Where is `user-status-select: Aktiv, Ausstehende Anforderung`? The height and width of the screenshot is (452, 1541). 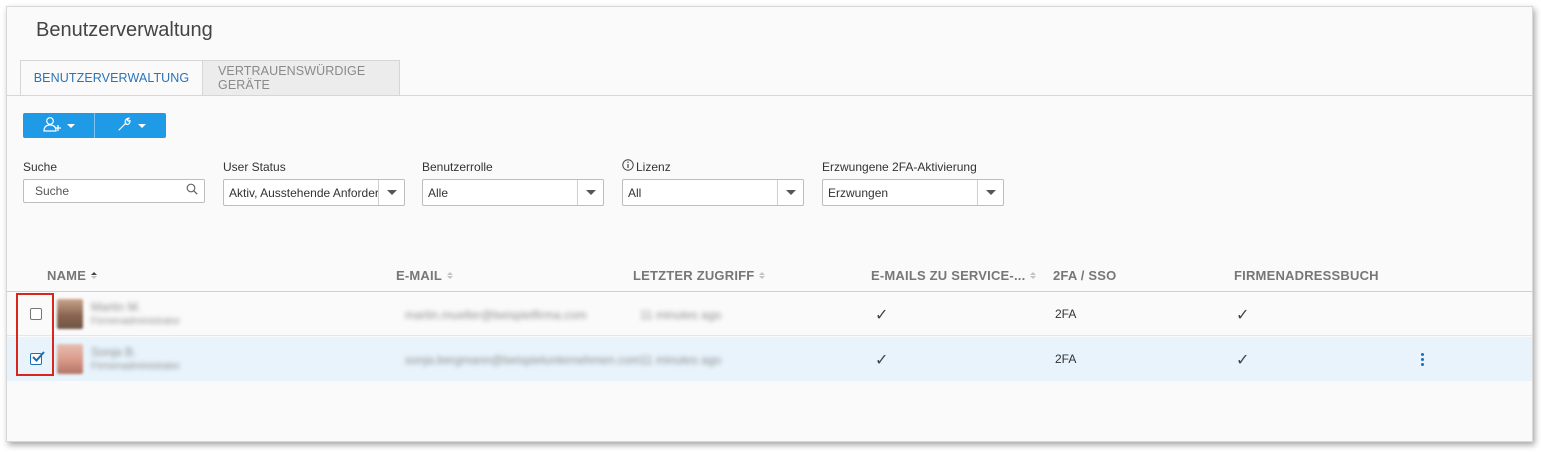 user-status-select: Aktiv, Ausstehende Anforderung is located at coordinates (314, 192).